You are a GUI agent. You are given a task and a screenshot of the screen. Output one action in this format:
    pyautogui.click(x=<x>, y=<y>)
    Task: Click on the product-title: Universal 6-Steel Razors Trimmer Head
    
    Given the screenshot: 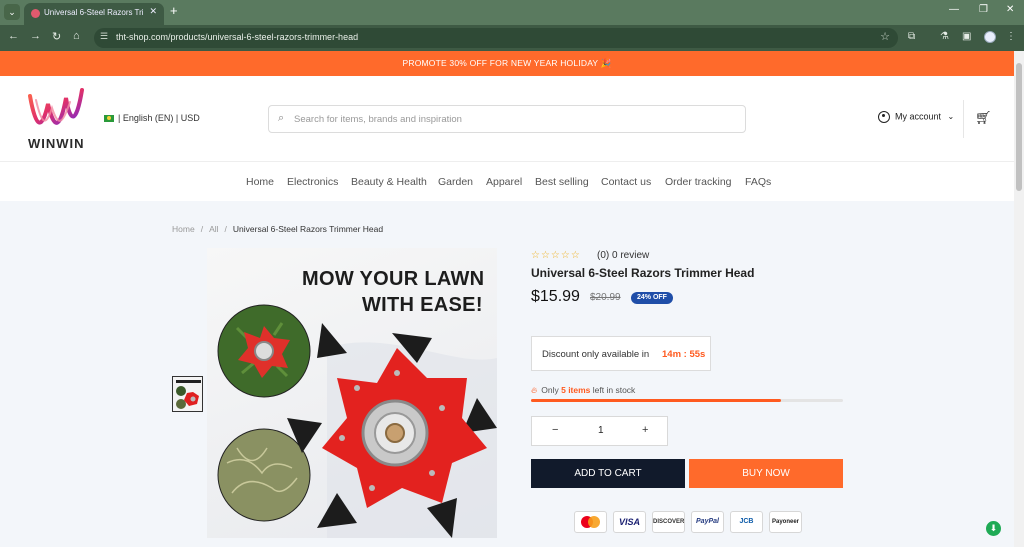 What is the action you would take?
    pyautogui.click(x=643, y=273)
    